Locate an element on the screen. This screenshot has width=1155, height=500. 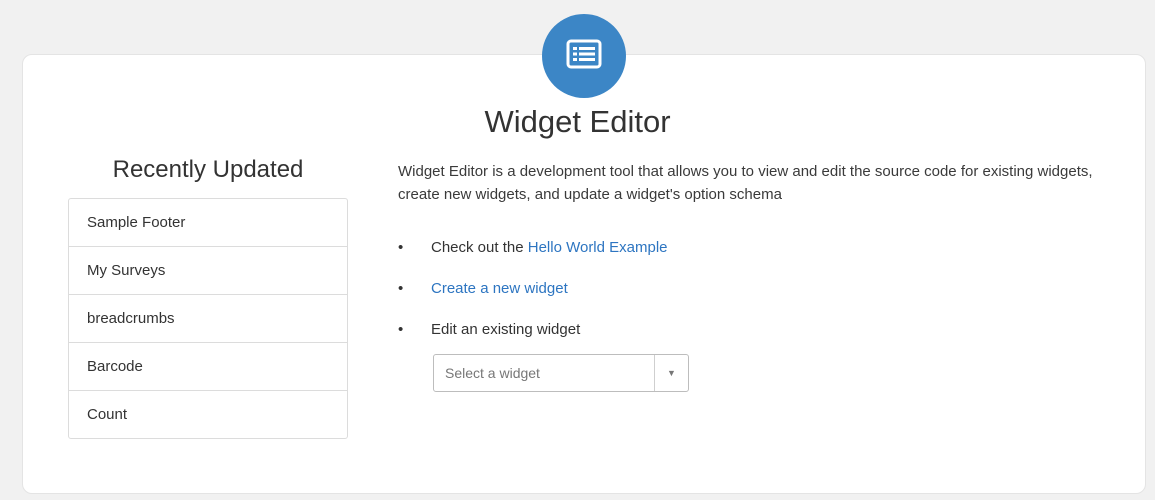
list-item: • Check out the Hello World Example is located at coordinates (533, 248).